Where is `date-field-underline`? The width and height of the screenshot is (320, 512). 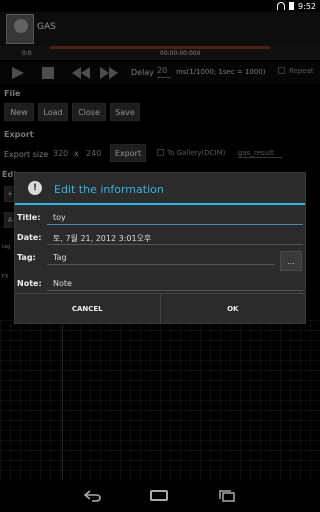
date-field-underline is located at coordinates (175, 244).